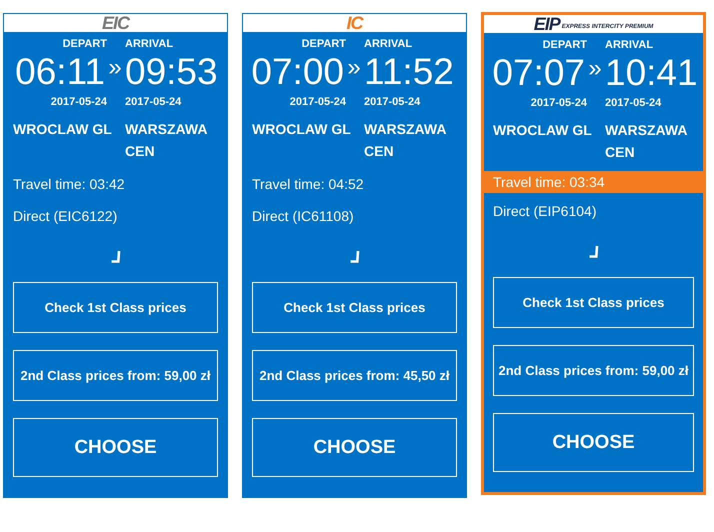  I want to click on travel-time: Travel time: 03:34, so click(593, 182).